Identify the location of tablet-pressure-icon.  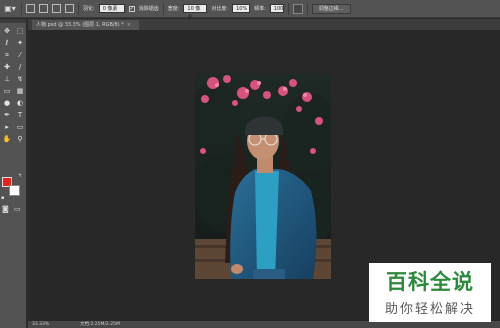
(297, 8).